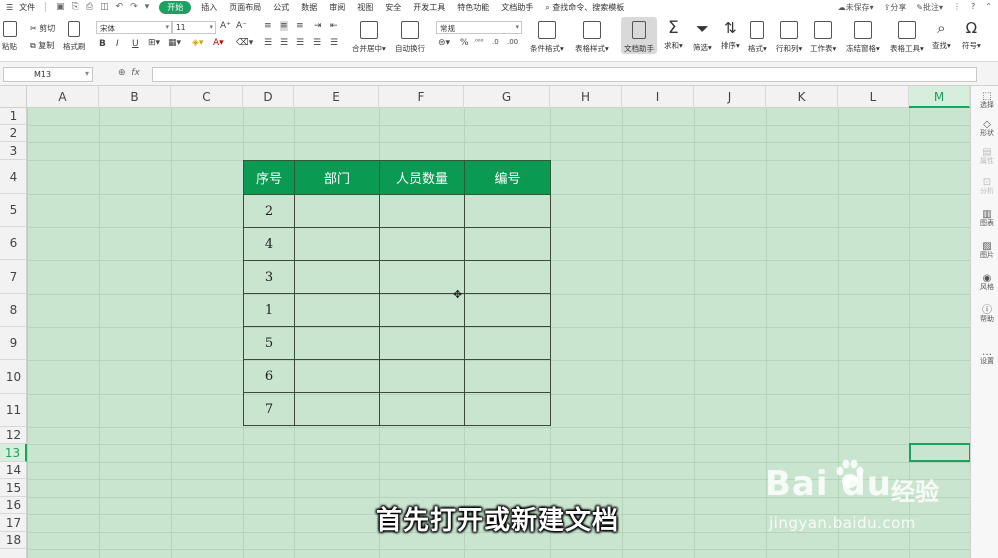  Describe the element at coordinates (13, 310) in the screenshot. I see `row-header-8: 8` at that location.